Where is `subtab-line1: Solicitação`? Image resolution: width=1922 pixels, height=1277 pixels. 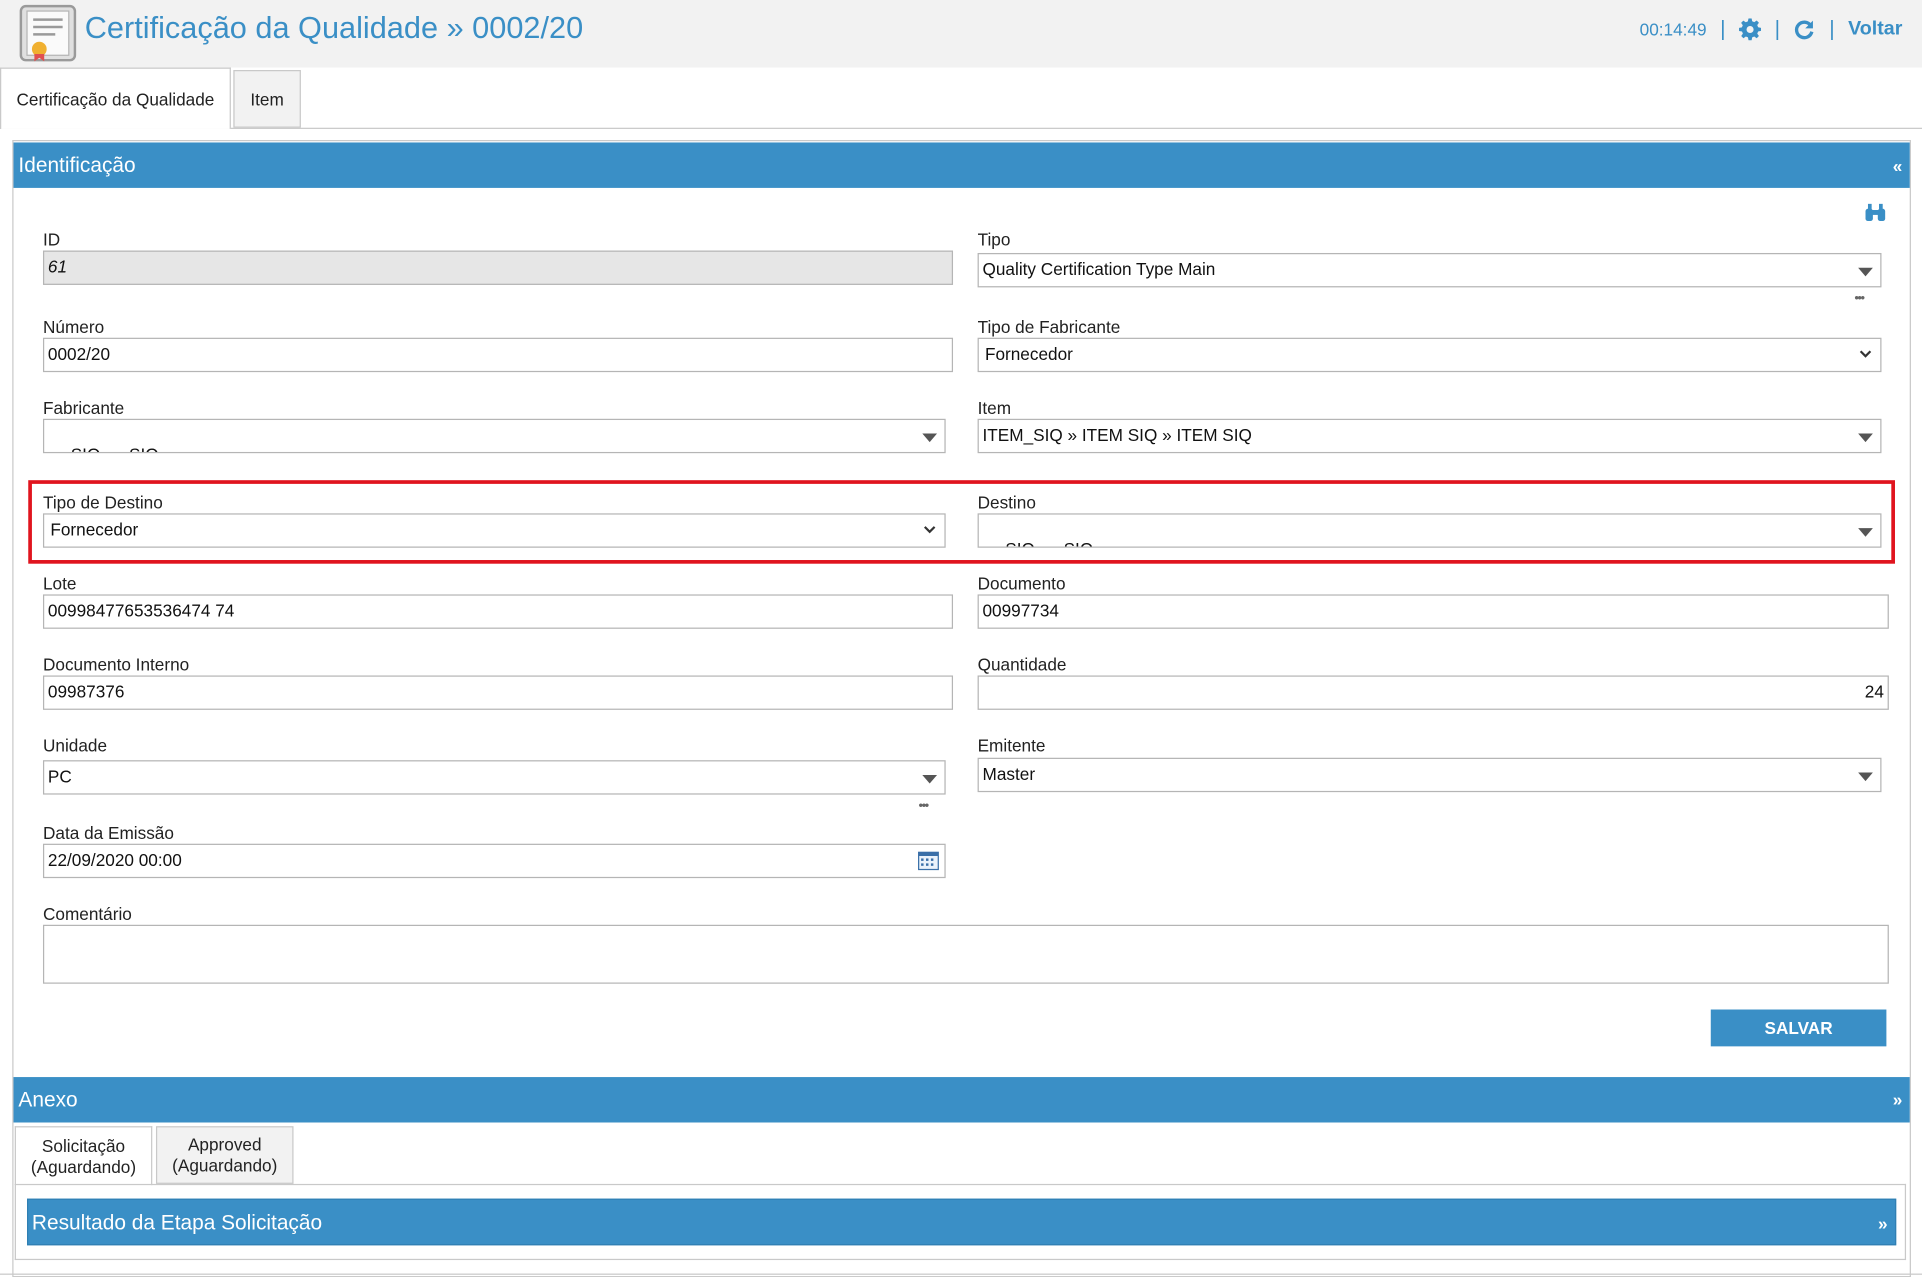 subtab-line1: Solicitação is located at coordinates (83, 1145).